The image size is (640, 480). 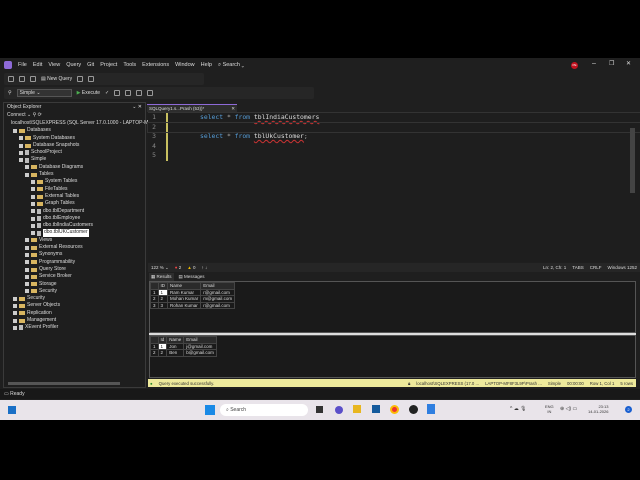 What do you see at coordinates (33, 79) in the screenshot?
I see `save-icon` at bounding box center [33, 79].